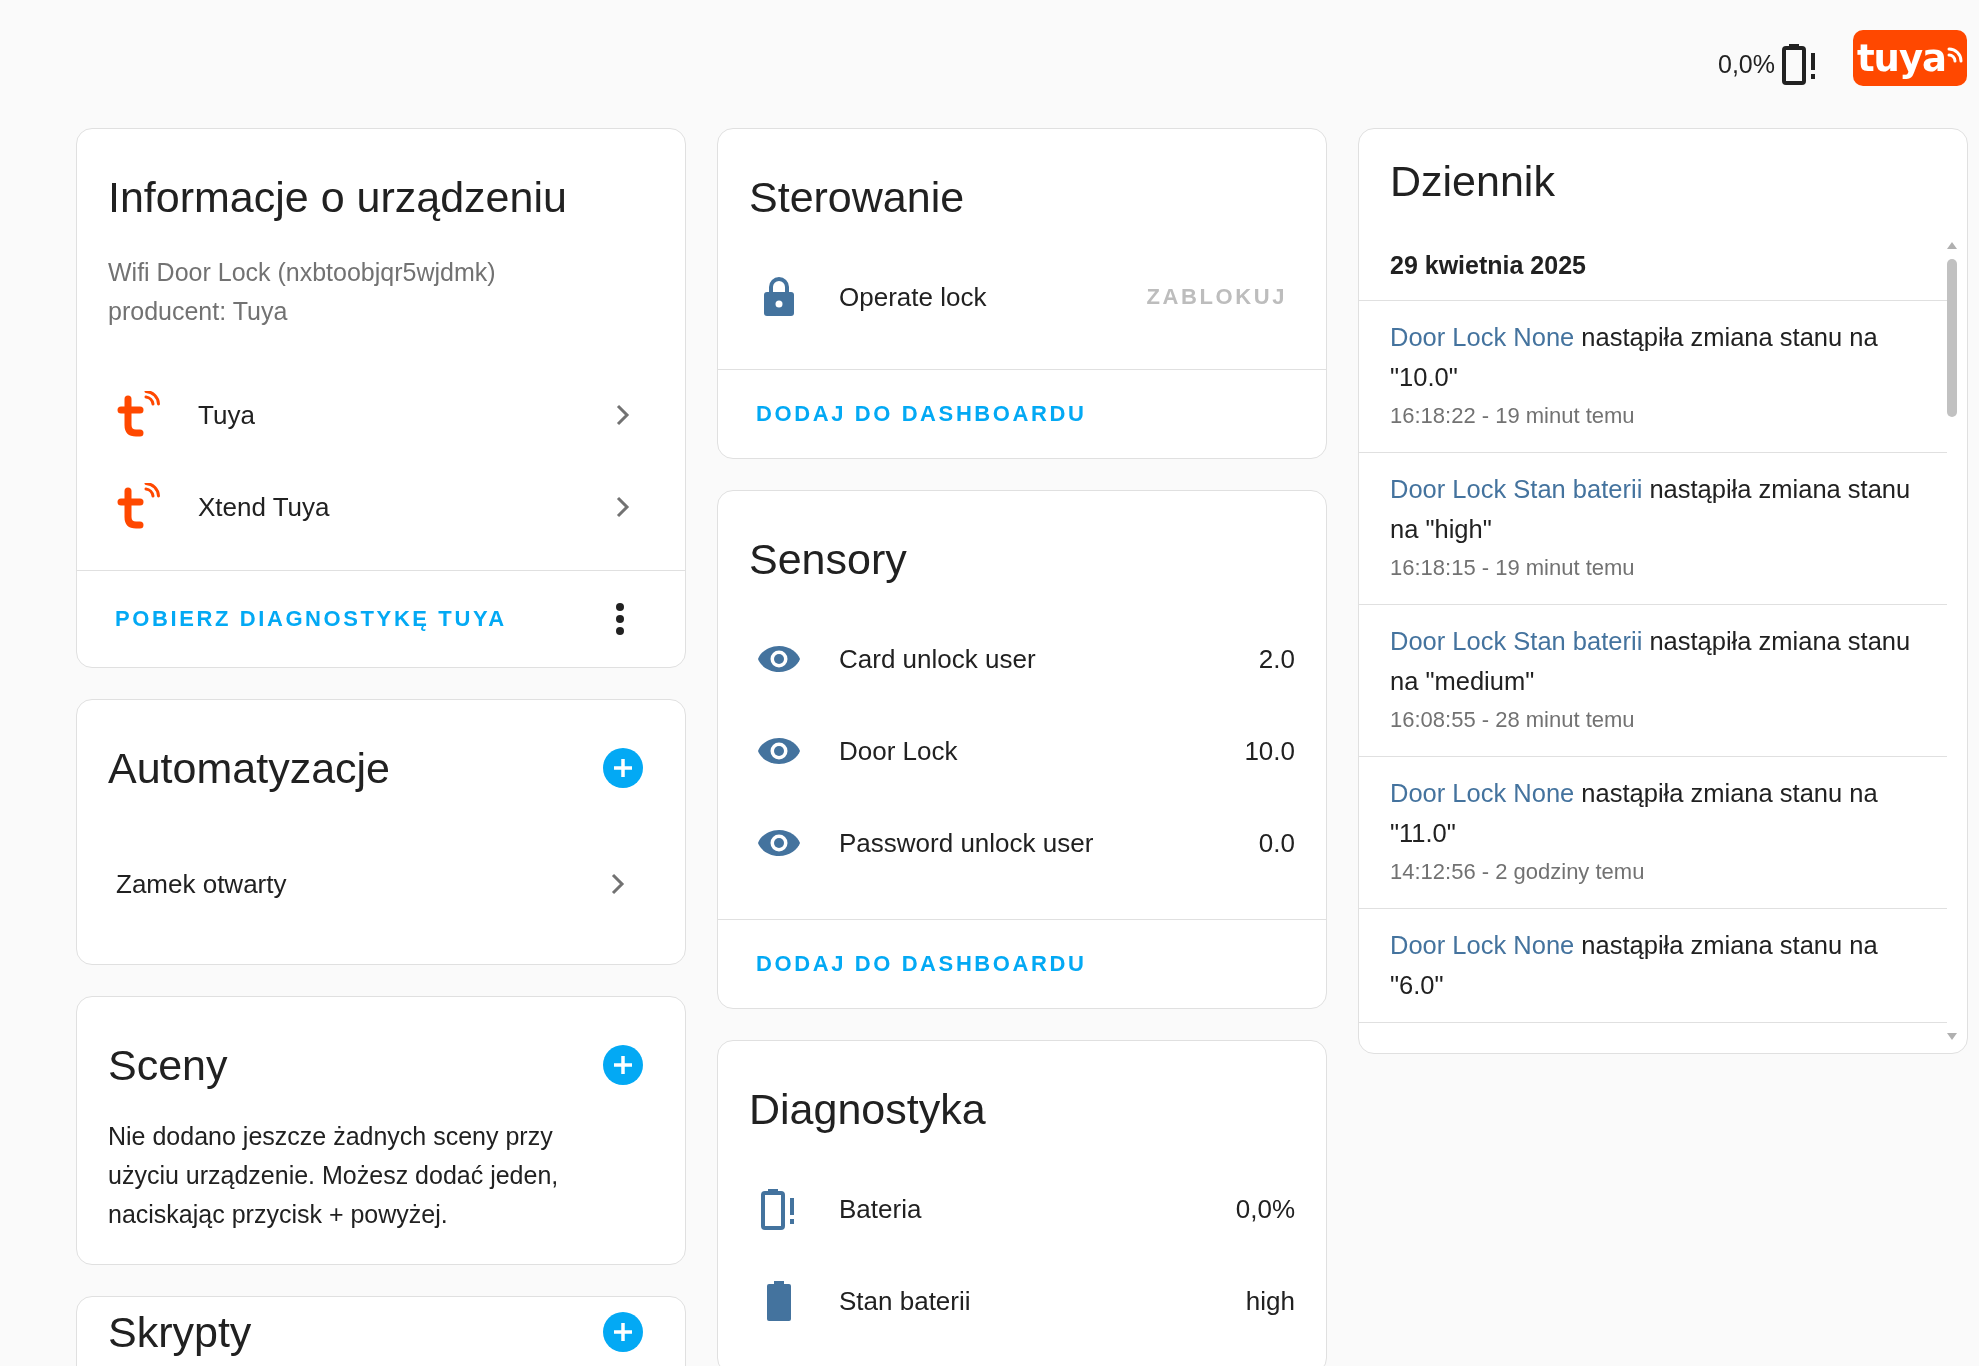  What do you see at coordinates (1488, 265) in the screenshot?
I see `date-heading: 29 kwietnia 2025` at bounding box center [1488, 265].